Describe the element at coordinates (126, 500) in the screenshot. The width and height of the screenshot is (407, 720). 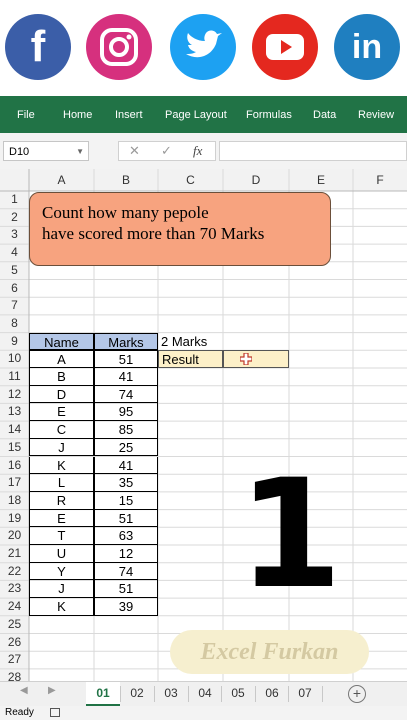
I see `student-marks-cell: 15` at that location.